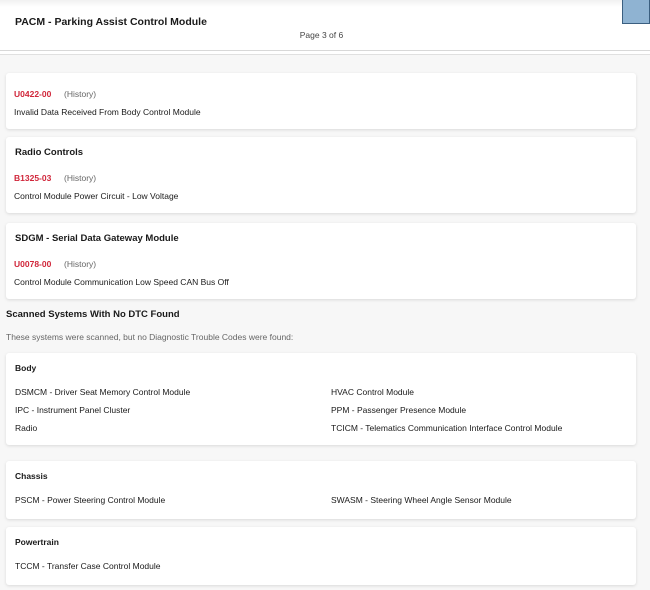 The width and height of the screenshot is (650, 590). I want to click on category-title: Body, so click(26, 368).